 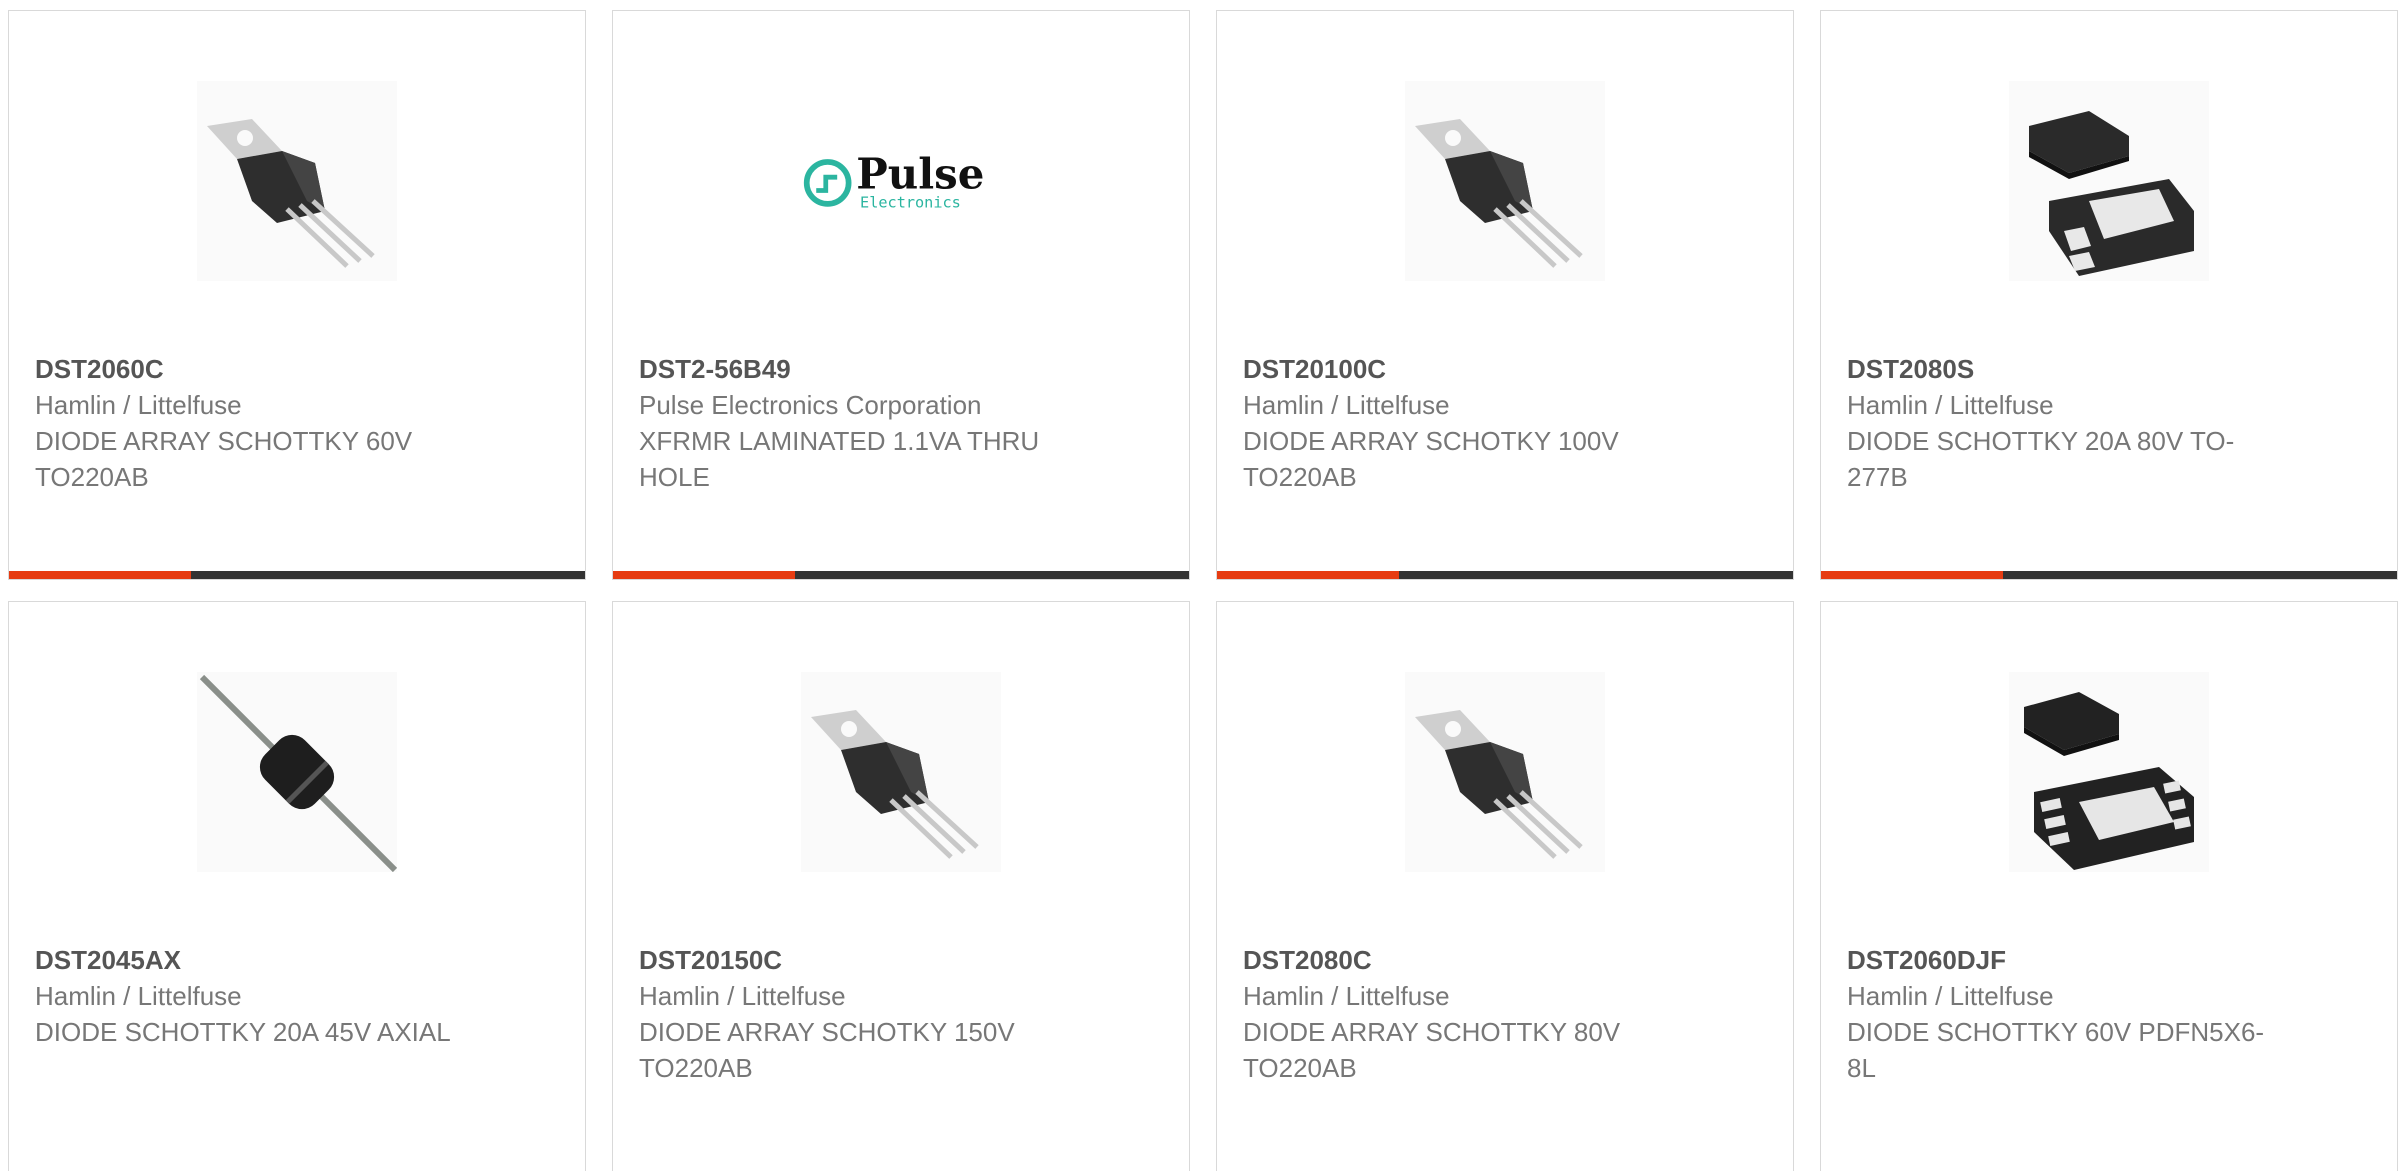 I want to click on description: DIODE SCHOTTKY 20A 45V AXIAL, so click(x=243, y=1032).